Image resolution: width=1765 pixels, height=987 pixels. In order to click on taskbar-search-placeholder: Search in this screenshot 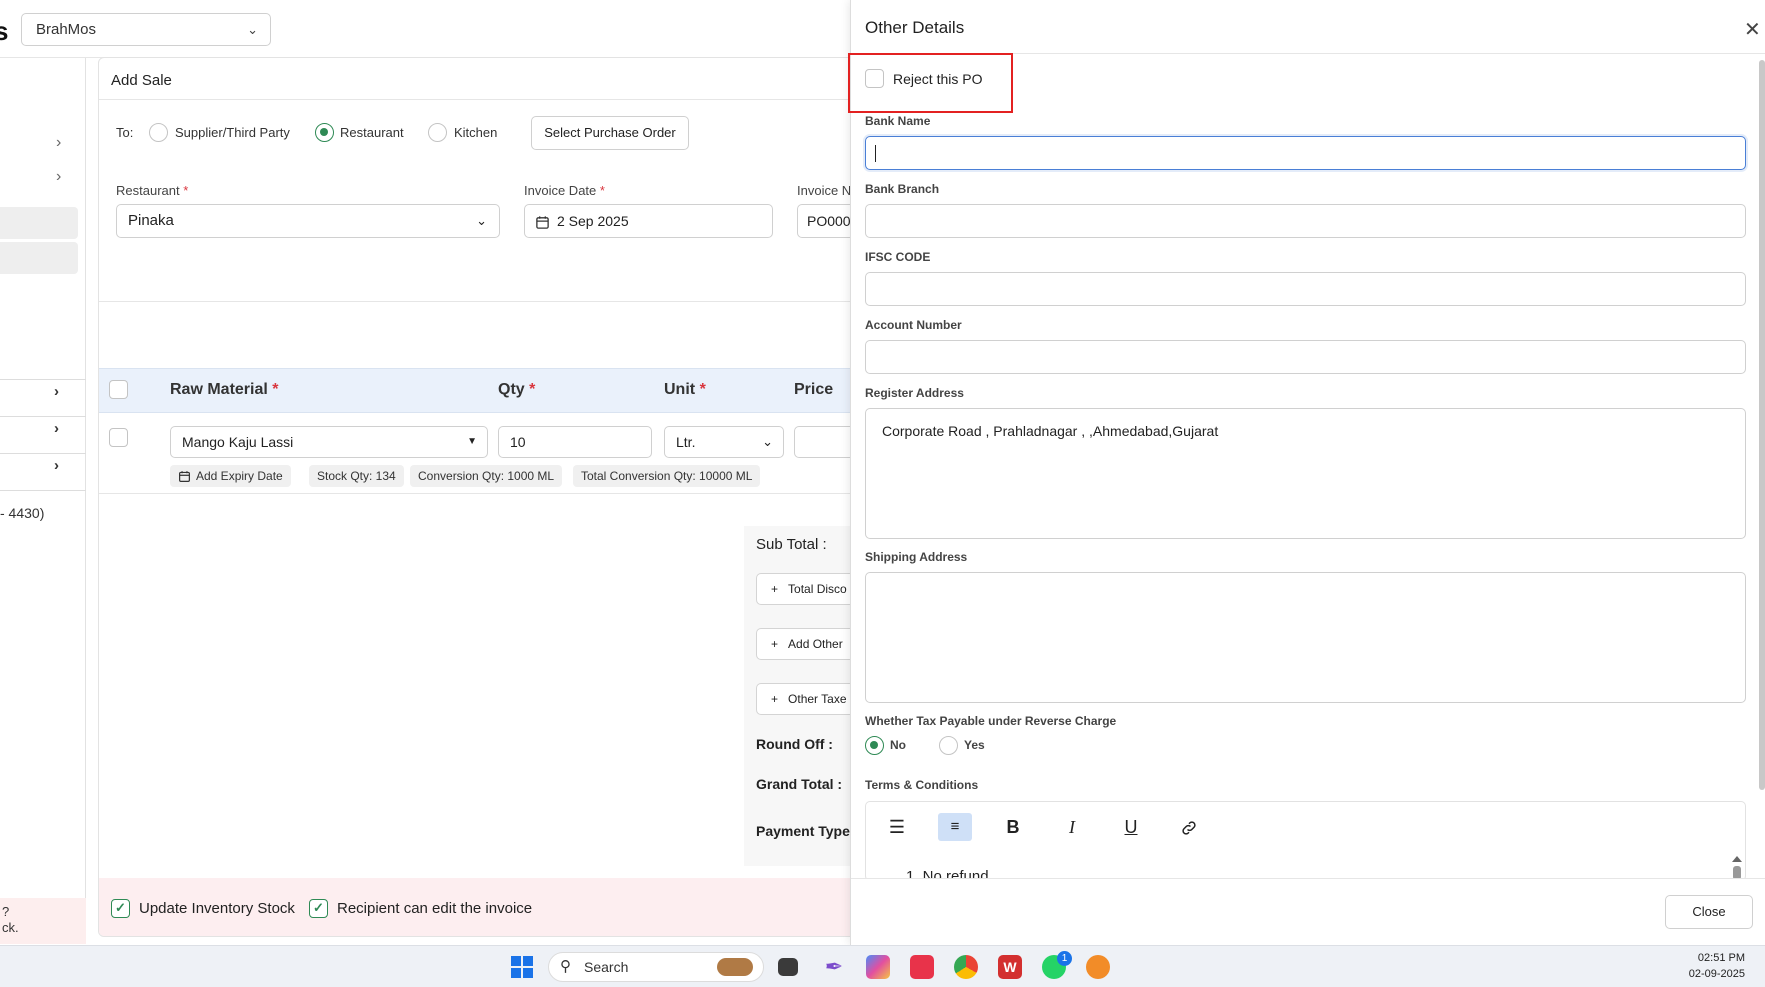, I will do `click(606, 967)`.